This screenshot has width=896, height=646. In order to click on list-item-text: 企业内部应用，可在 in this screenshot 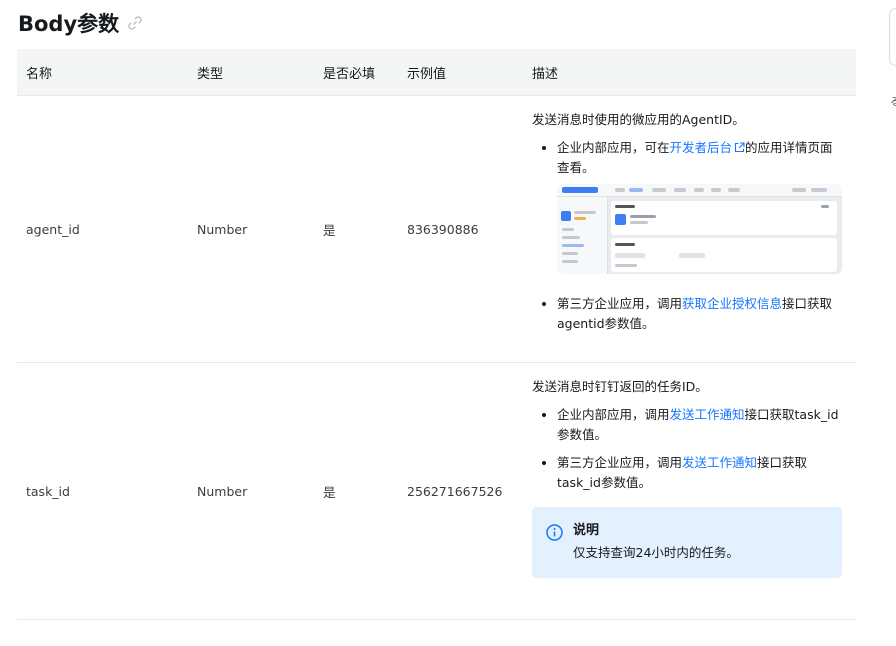, I will do `click(613, 147)`.